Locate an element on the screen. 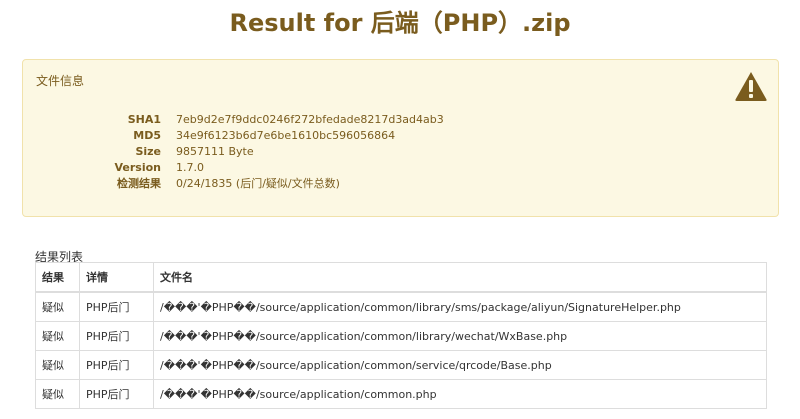 Image resolution: width=800 pixels, height=419 pixels. info-label: 检测结果 is located at coordinates (139, 183).